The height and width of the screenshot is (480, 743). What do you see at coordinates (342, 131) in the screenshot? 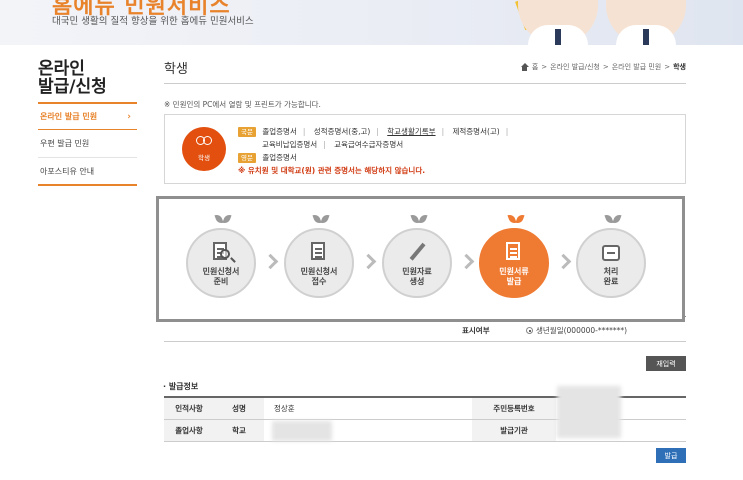
I see `cert-grades: 성적증명서(중,고)` at bounding box center [342, 131].